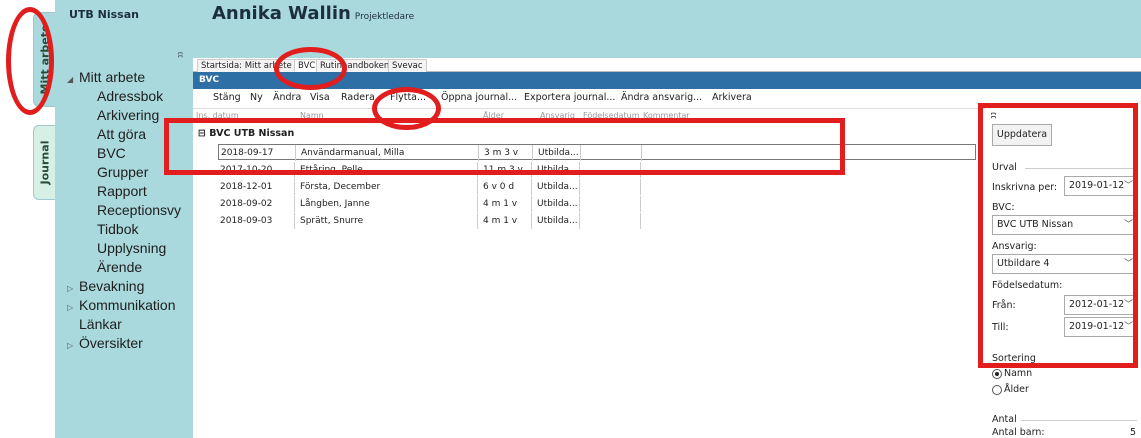 The image size is (1141, 438). What do you see at coordinates (118, 172) in the screenshot?
I see `nav-item: Grupper` at bounding box center [118, 172].